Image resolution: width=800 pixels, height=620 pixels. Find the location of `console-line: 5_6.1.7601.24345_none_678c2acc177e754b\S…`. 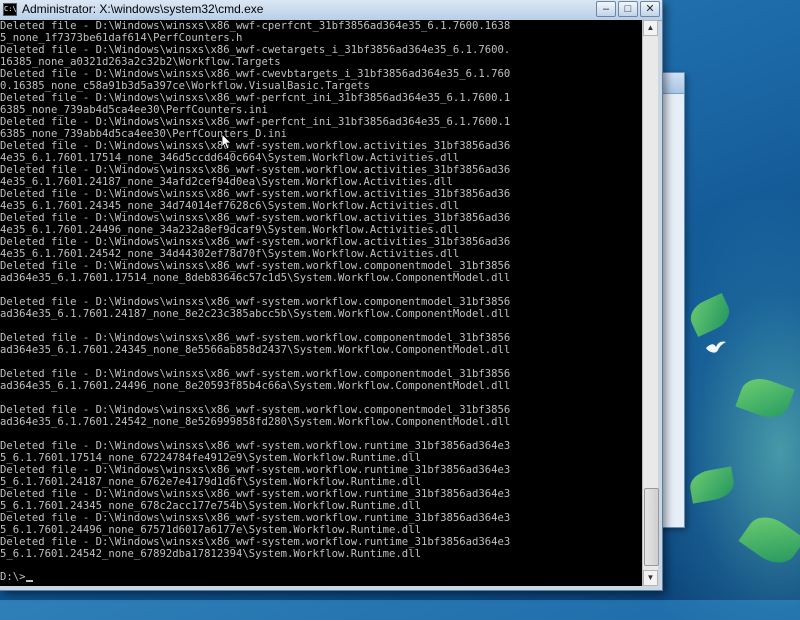

console-line: 5_6.1.7601.24345_none_678c2acc177e754b\S… is located at coordinates (210, 506).